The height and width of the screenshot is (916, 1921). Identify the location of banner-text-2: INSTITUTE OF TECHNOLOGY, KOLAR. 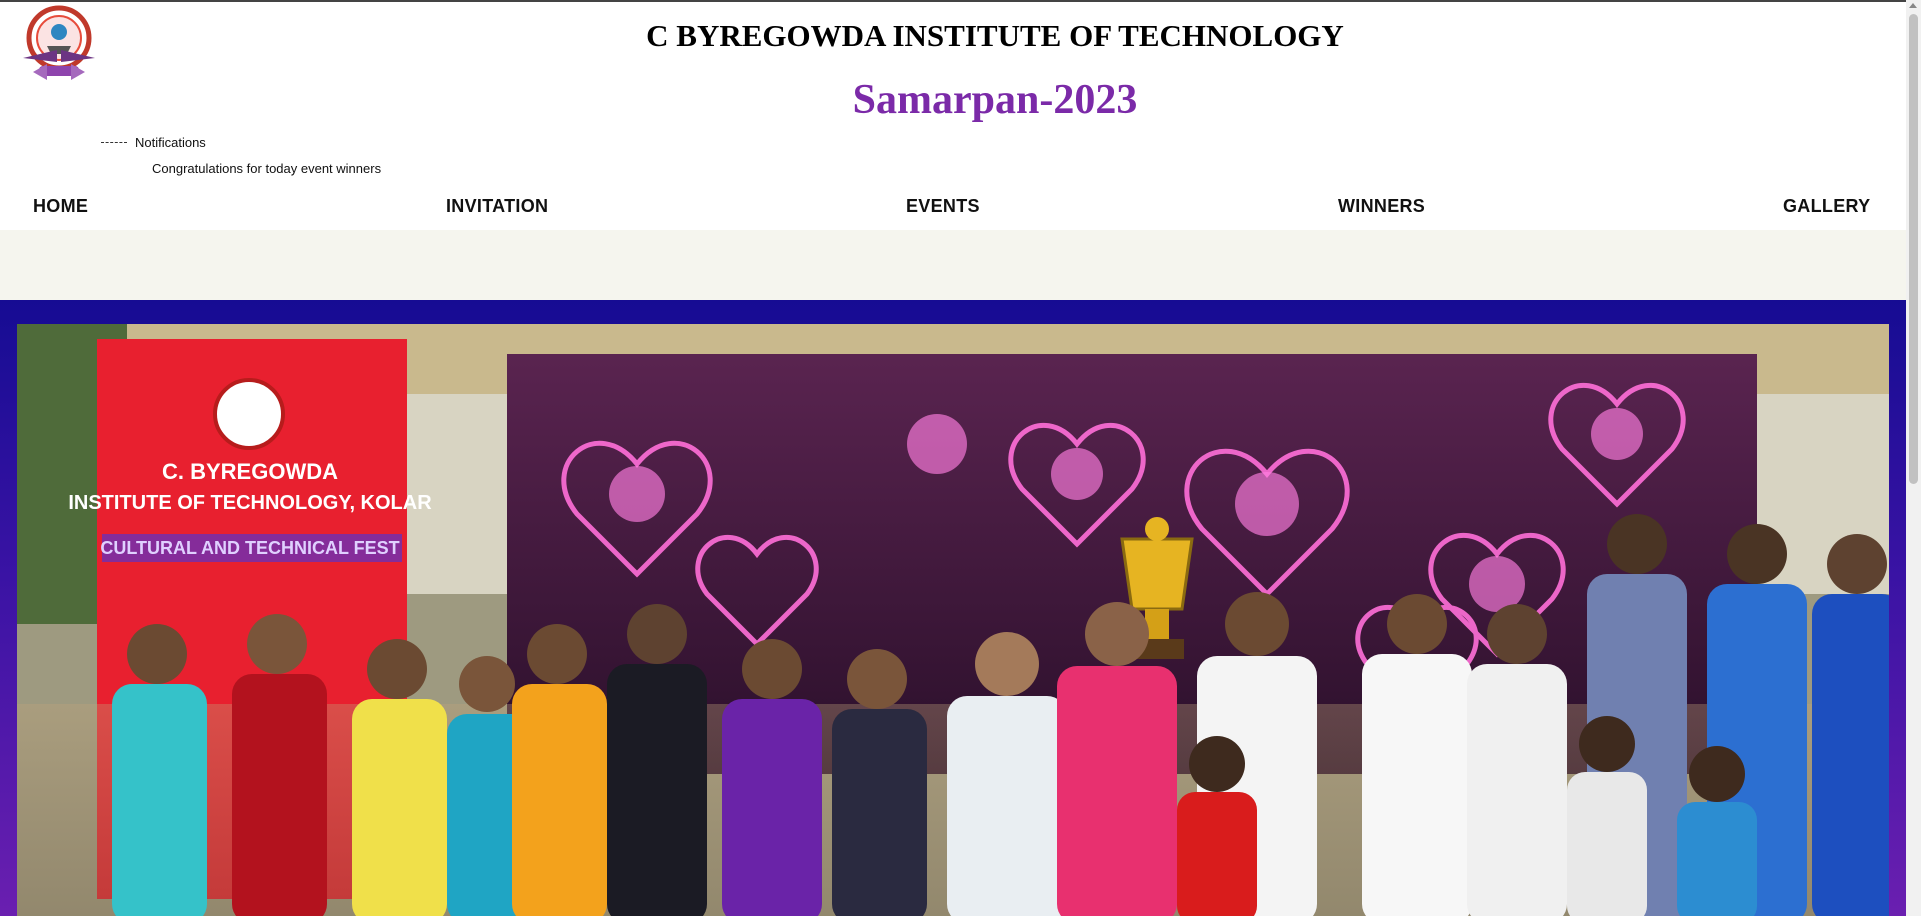
(250, 503).